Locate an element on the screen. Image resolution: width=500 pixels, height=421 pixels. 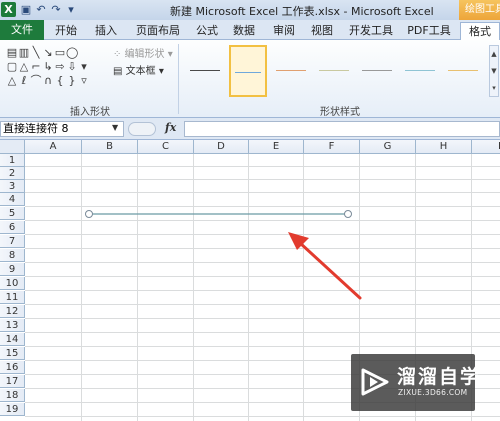
column-header-b: B is located at coordinates (110, 147).